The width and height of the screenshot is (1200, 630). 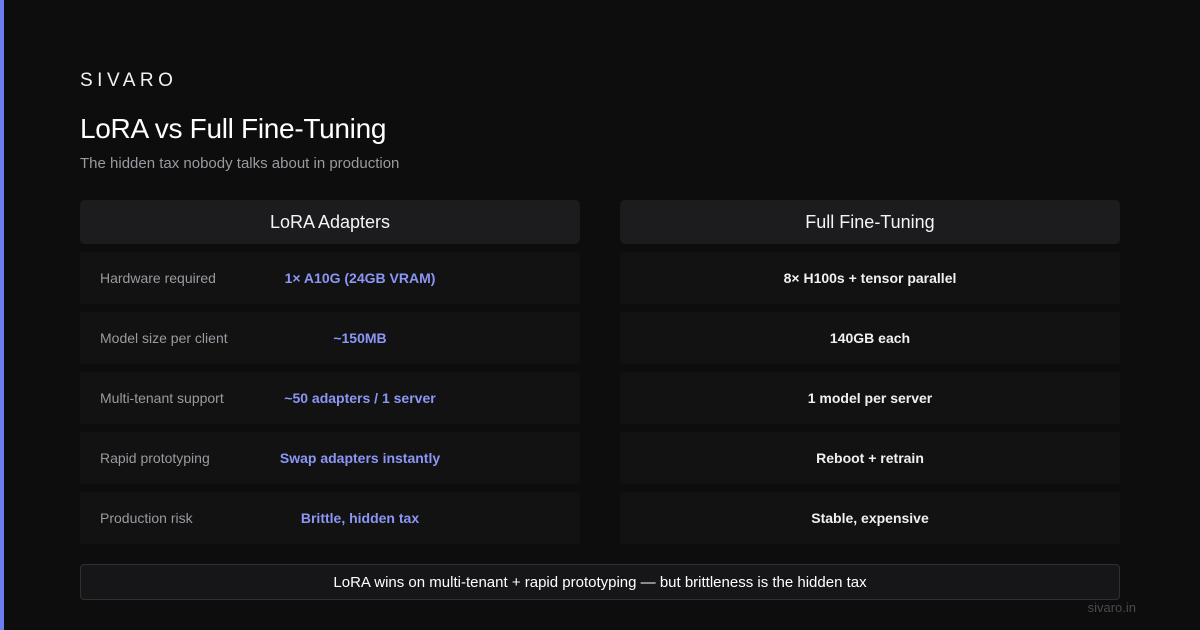 I want to click on accent-bar, so click(x=2, y=315).